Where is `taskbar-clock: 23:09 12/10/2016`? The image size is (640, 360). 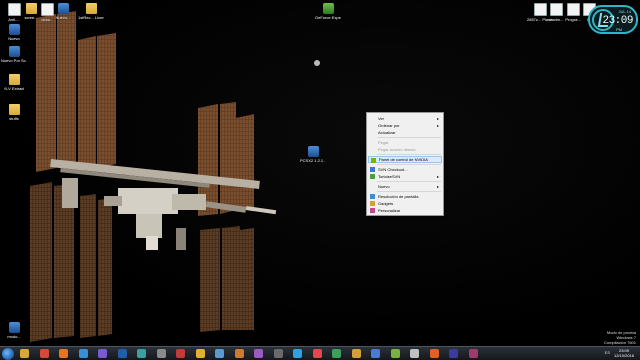 taskbar-clock: 23:09 12/10/2016 is located at coordinates (624, 353).